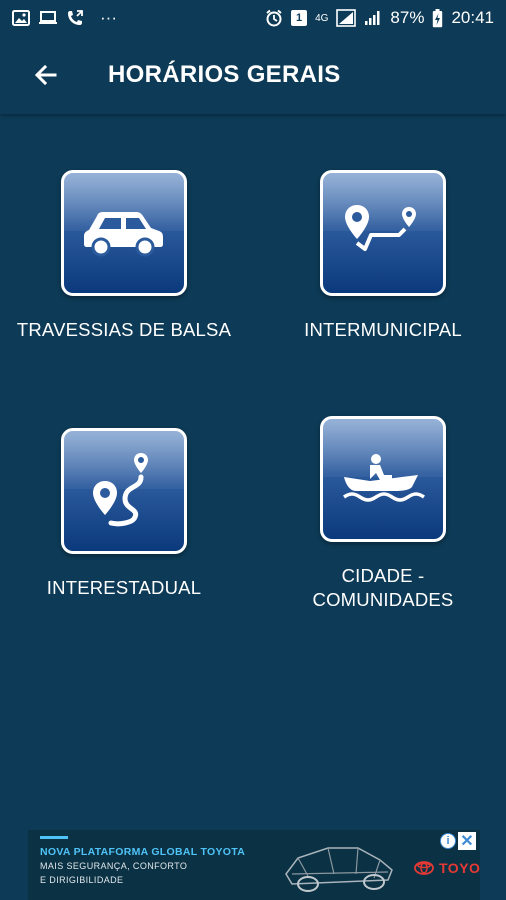 Image resolution: width=506 pixels, height=900 pixels. Describe the element at coordinates (437, 18) in the screenshot. I see `battery-charging-icon` at that location.